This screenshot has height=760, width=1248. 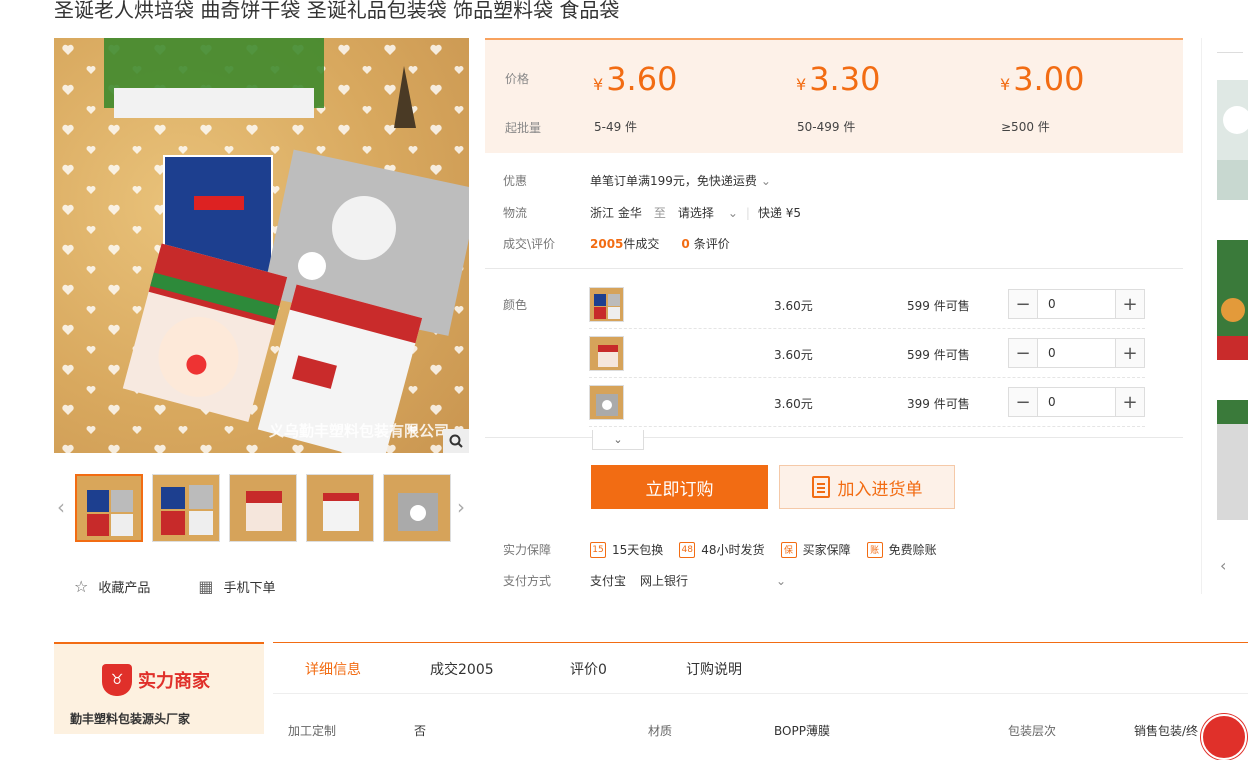 What do you see at coordinates (867, 487) in the screenshot?
I see `add-to-cart-button: 加入进货单` at bounding box center [867, 487].